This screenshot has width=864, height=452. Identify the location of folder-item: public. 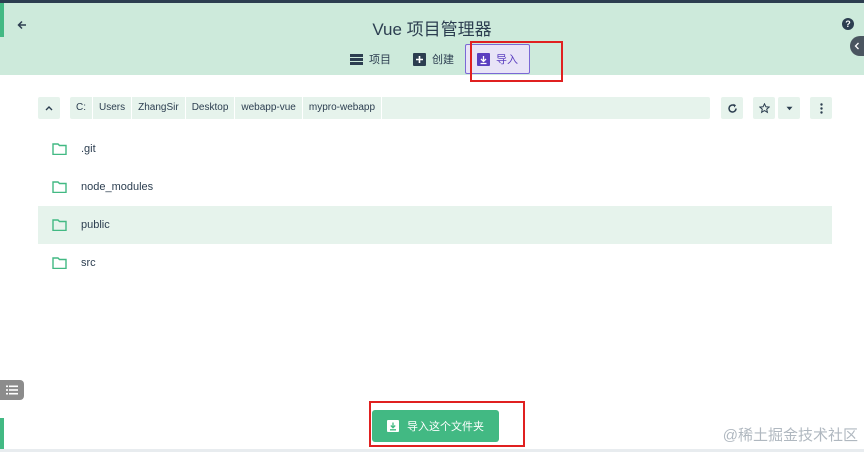
(435, 225).